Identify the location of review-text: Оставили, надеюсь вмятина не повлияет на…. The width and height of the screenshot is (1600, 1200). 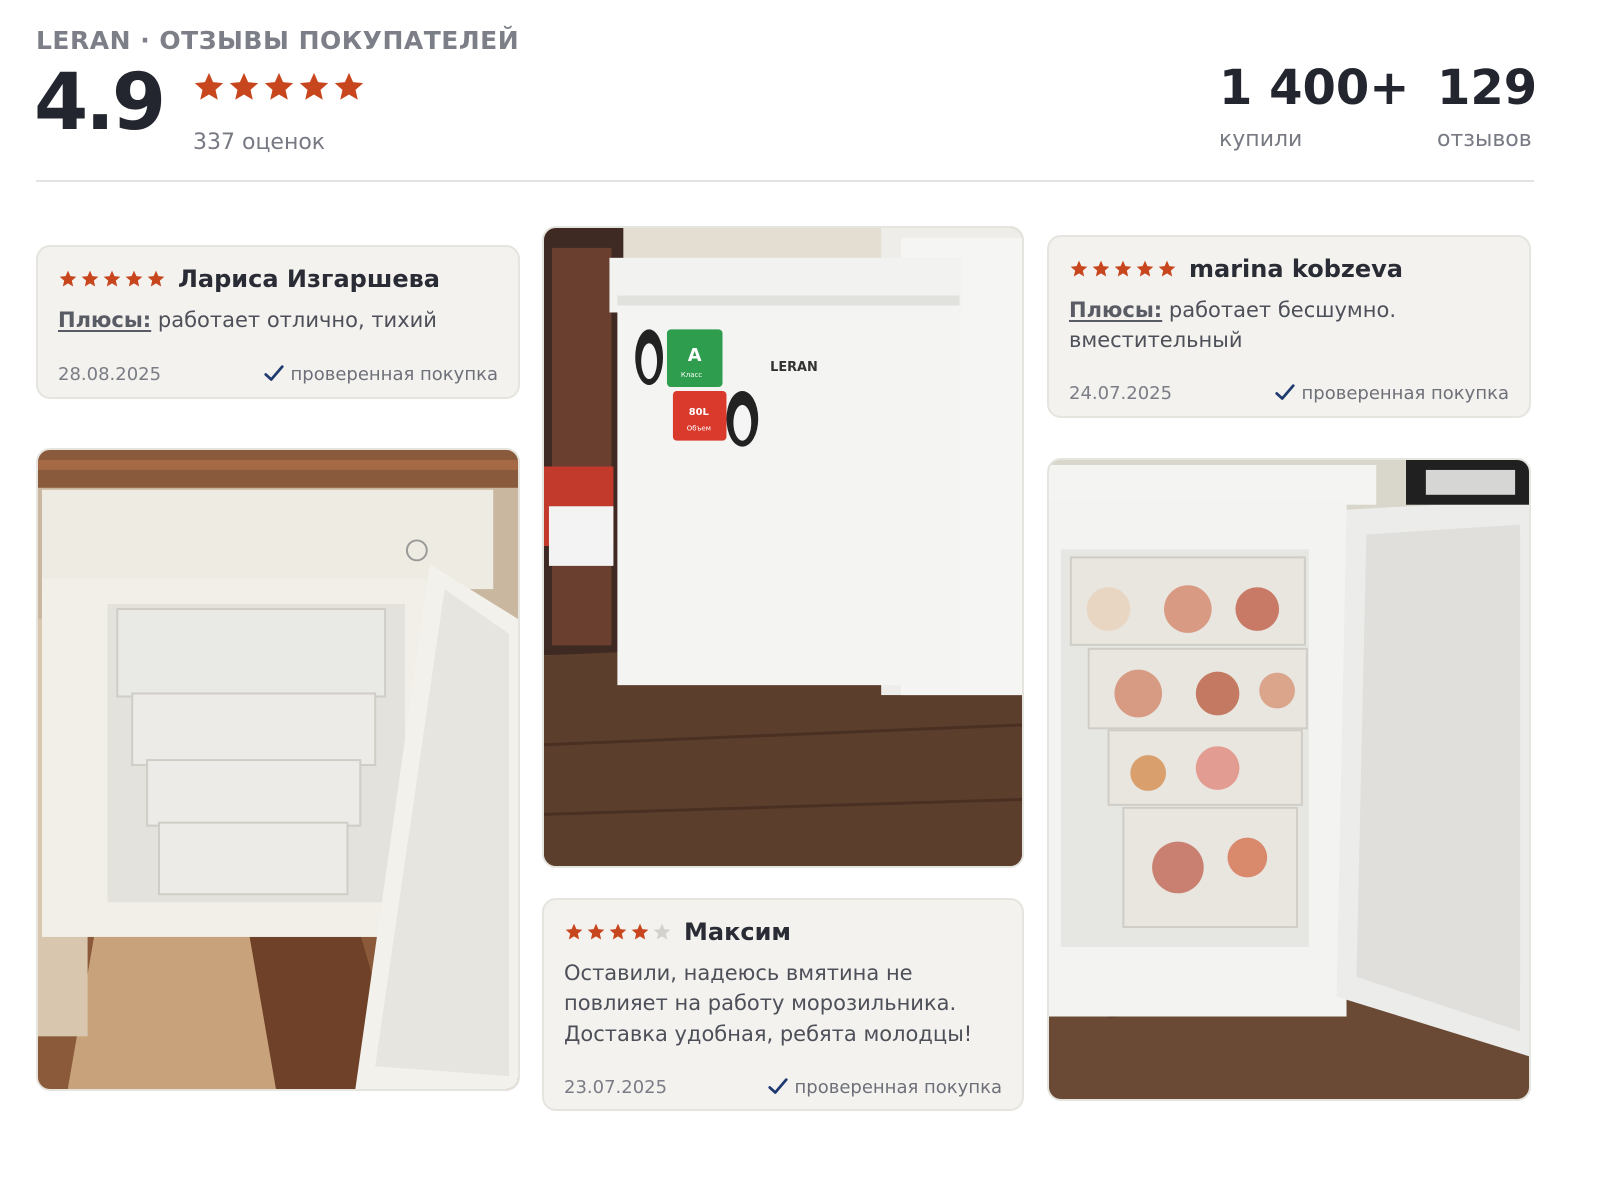
(768, 1003).